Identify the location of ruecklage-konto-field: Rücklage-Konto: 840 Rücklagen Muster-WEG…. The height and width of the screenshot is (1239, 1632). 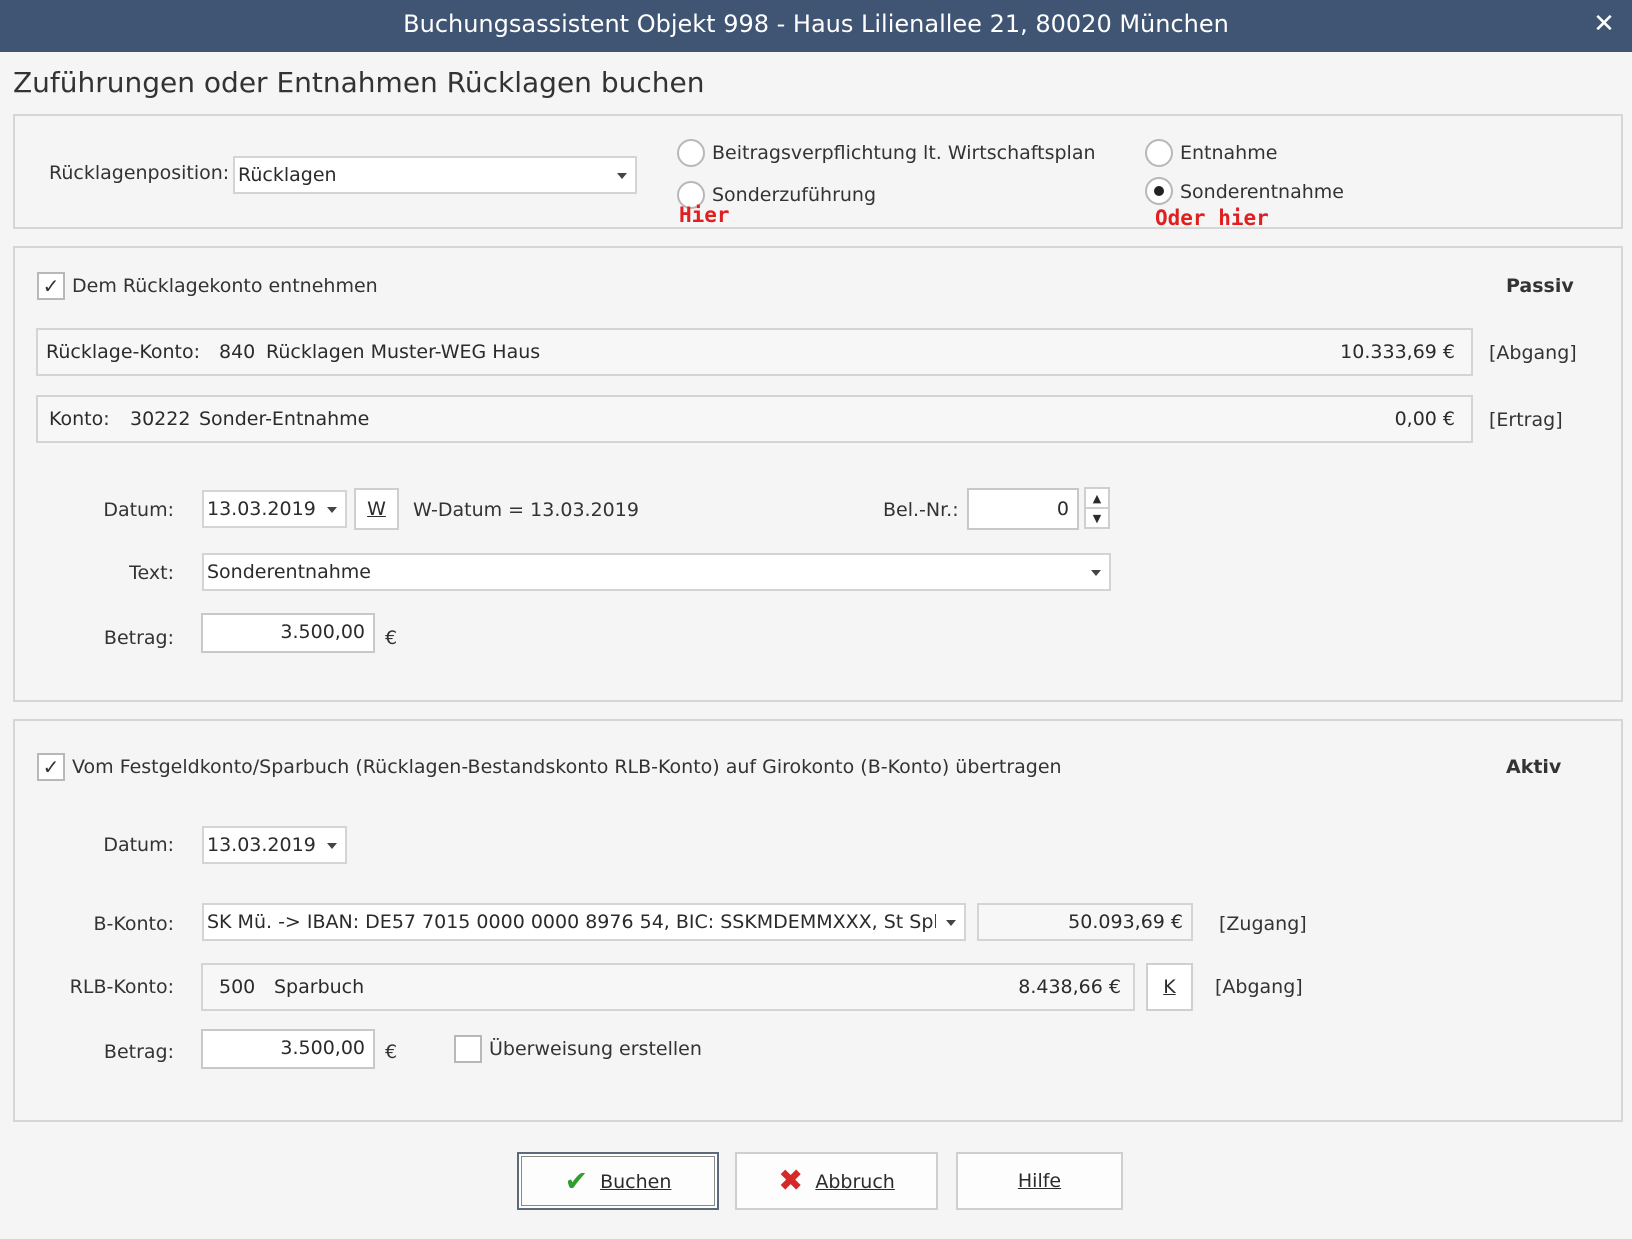
(754, 352).